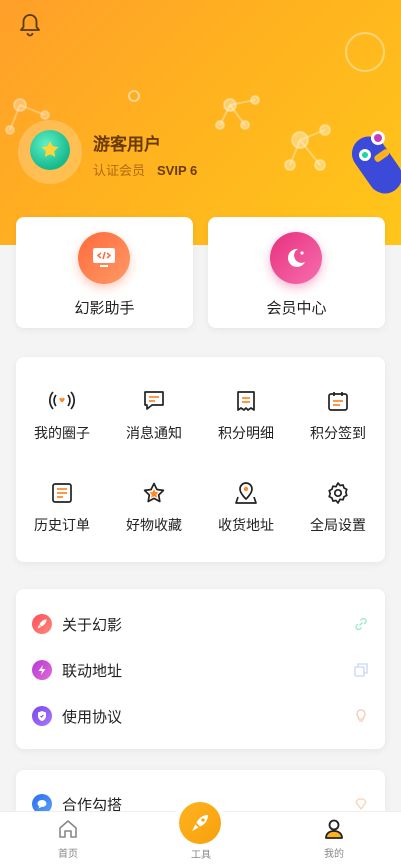 This screenshot has width=401, height=866. Describe the element at coordinates (246, 416) in the screenshot. I see `grid-item-points: 积分明细` at that location.